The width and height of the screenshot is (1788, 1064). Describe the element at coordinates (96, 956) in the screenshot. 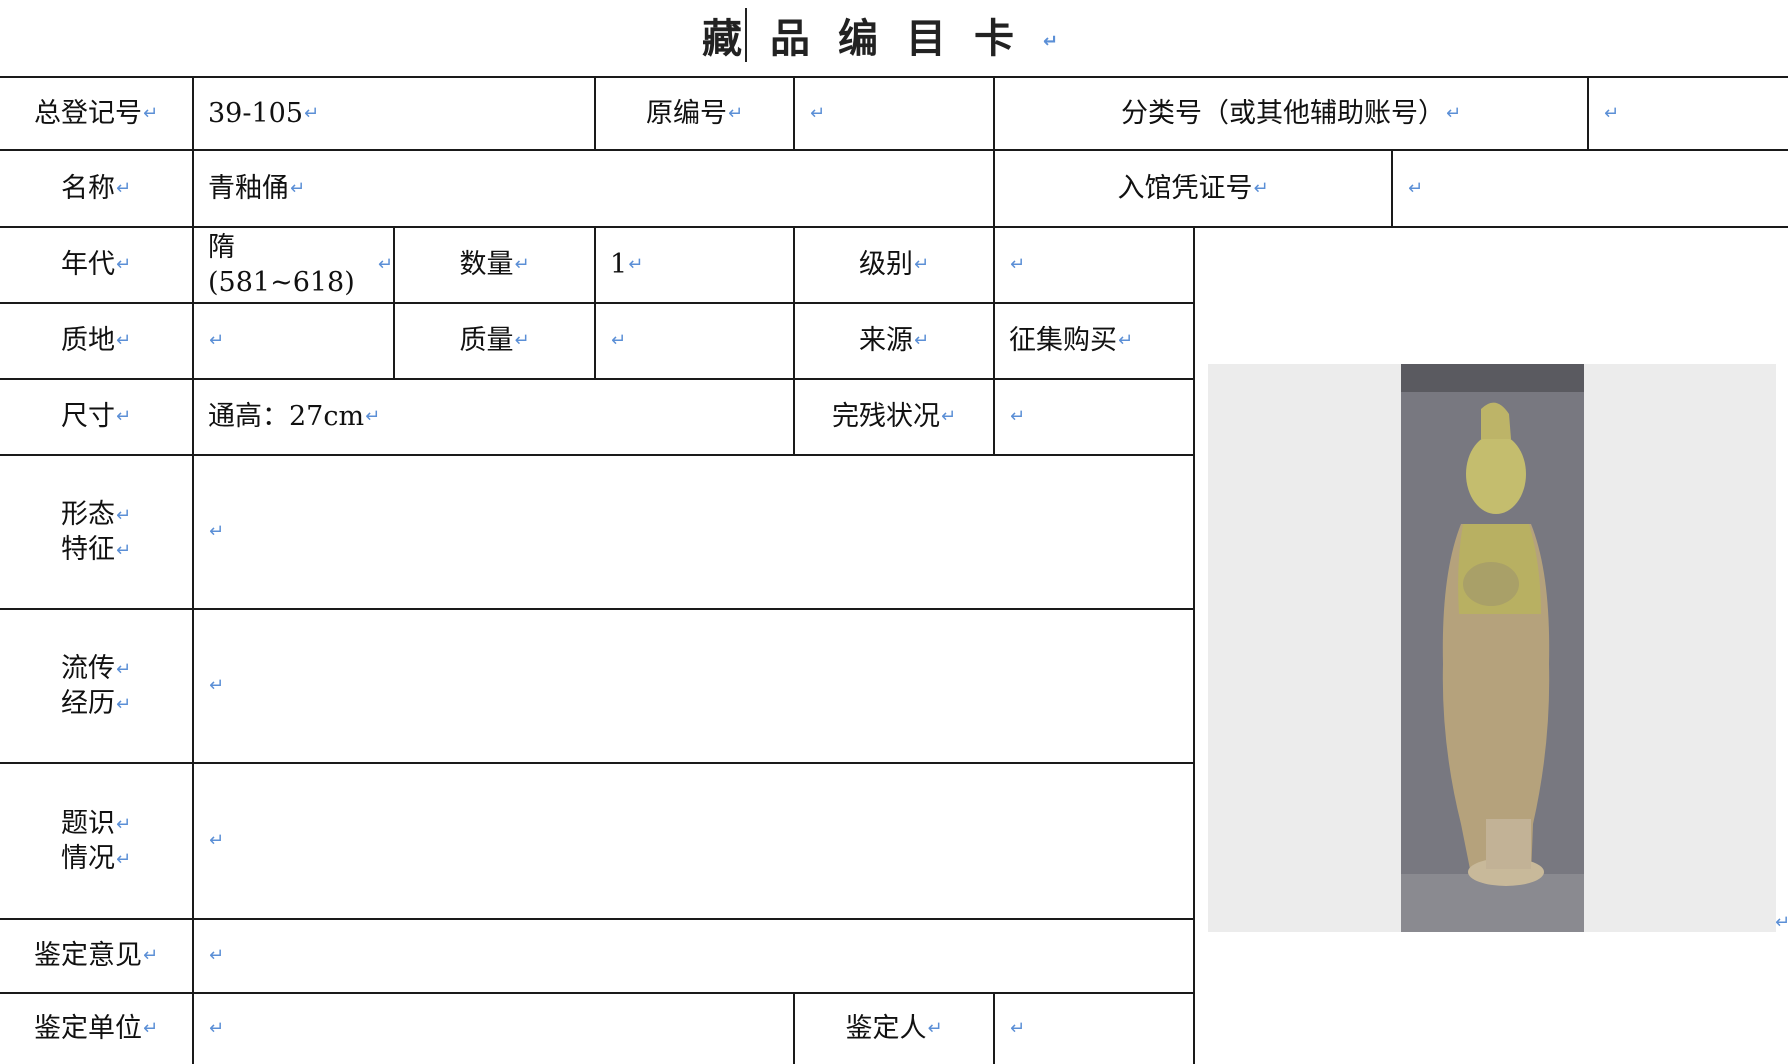

I see `label-appraisal-opinion: 鉴定意见 ↵` at that location.